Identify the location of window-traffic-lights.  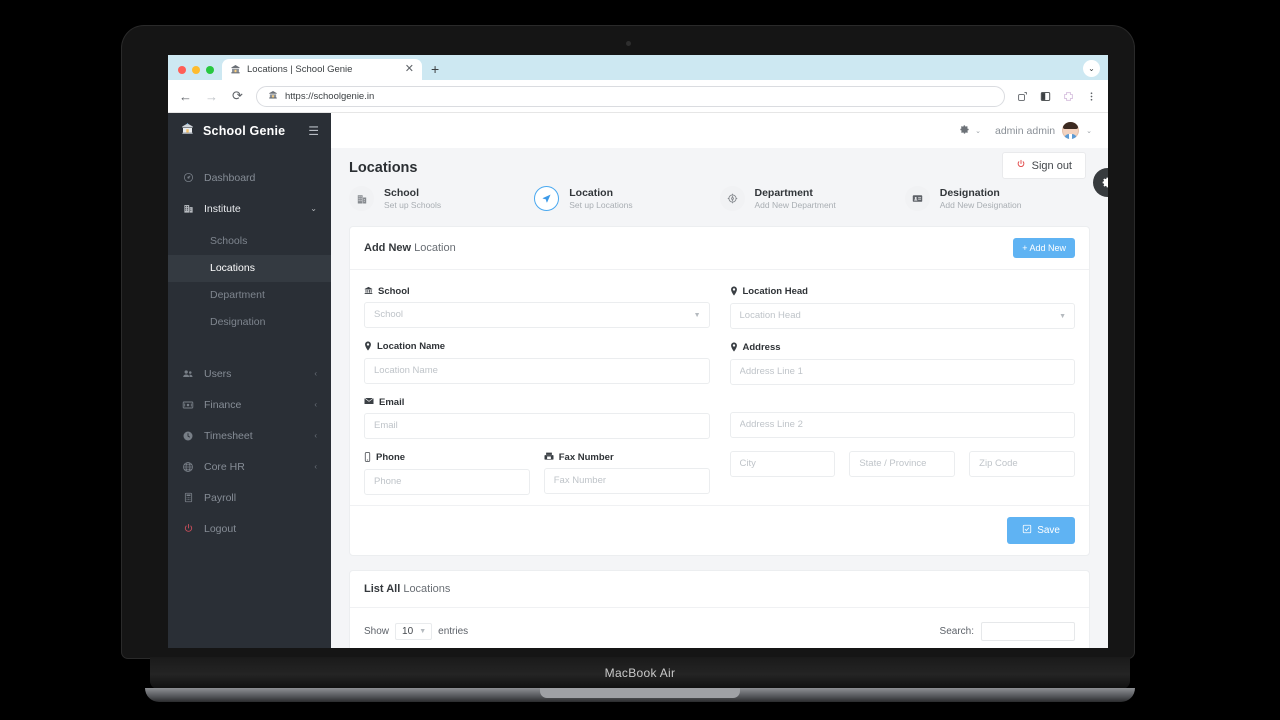
(199, 73).